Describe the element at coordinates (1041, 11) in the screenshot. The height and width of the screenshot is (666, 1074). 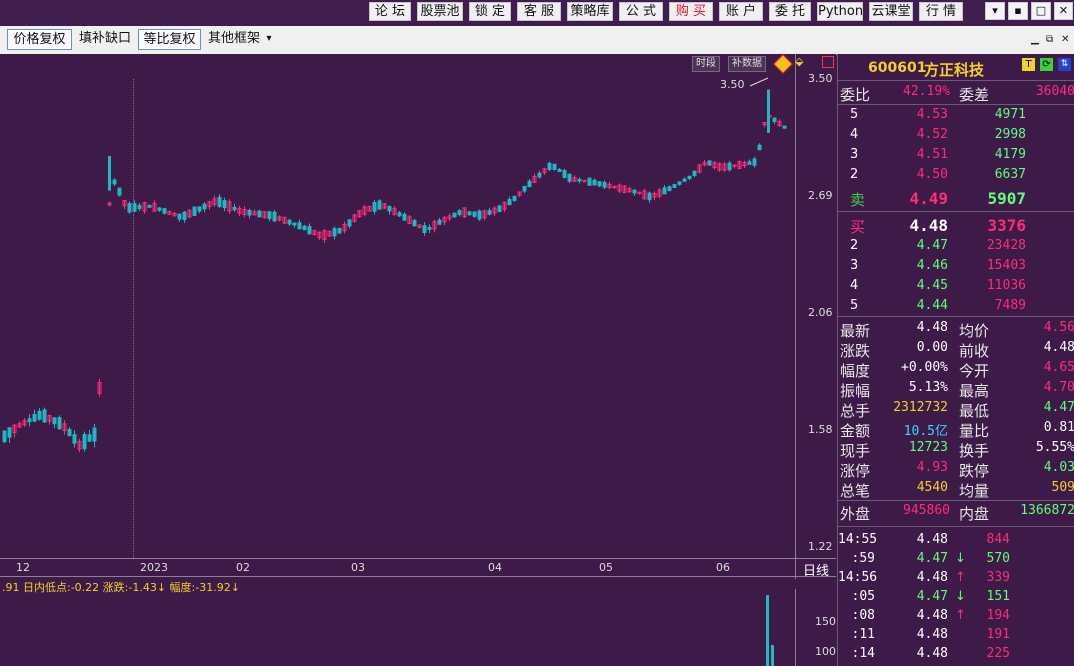
I see `maximize-icon: □` at that location.